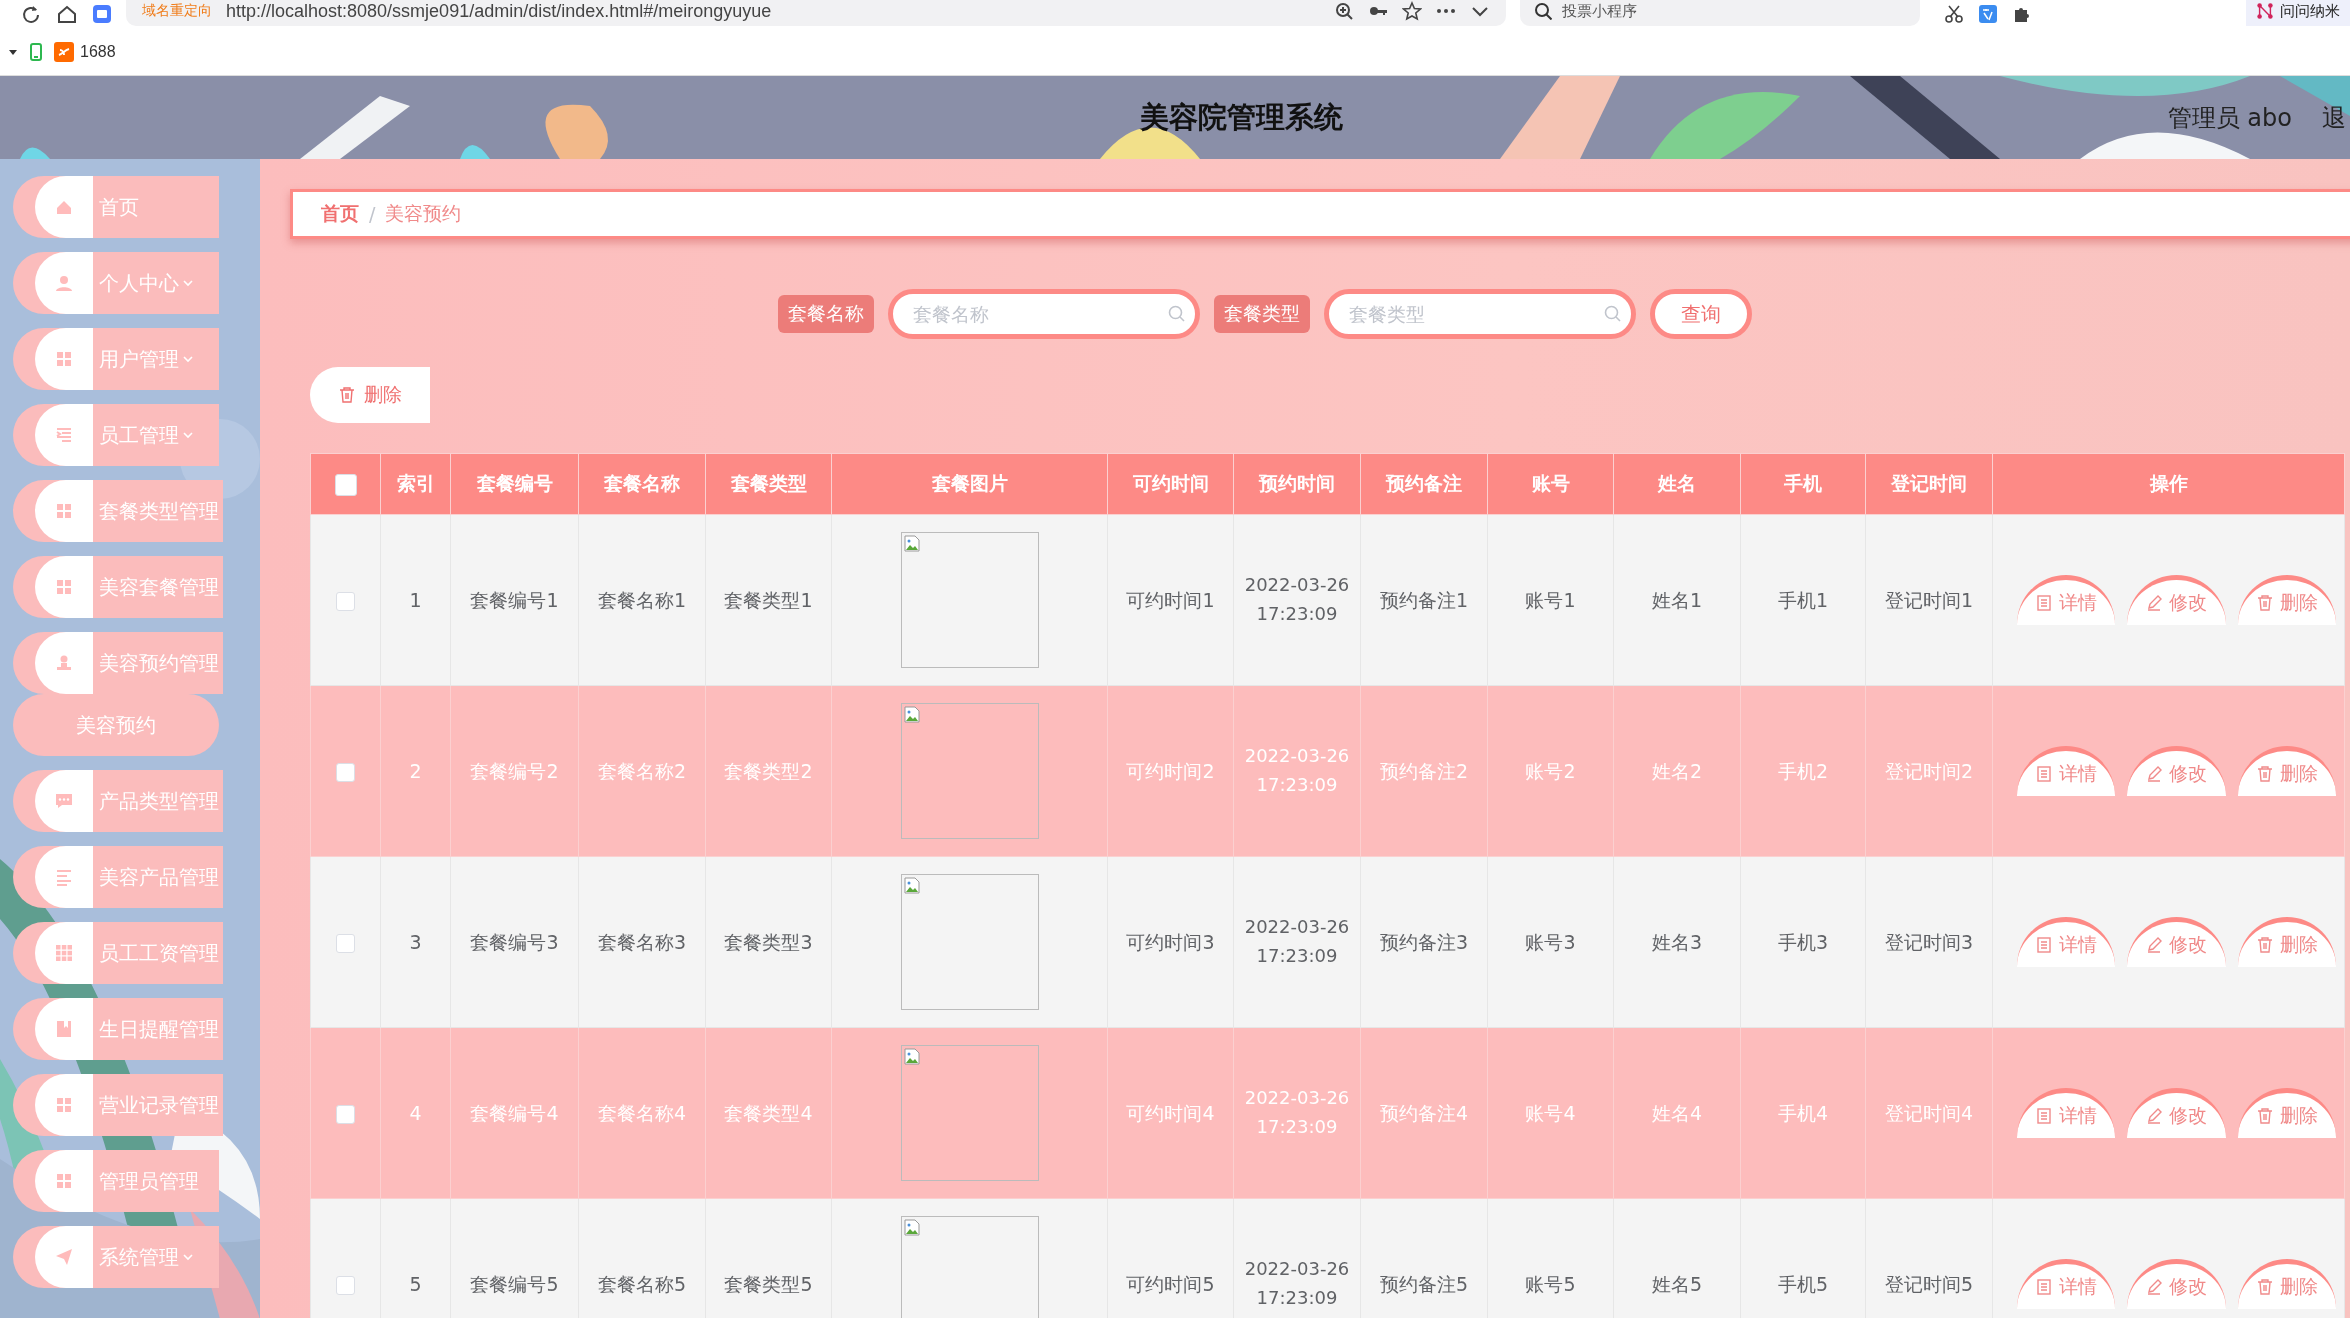 The image size is (2350, 1318). Describe the element at coordinates (64, 51) in the screenshot. I see `bookmark-logo-icon` at that location.